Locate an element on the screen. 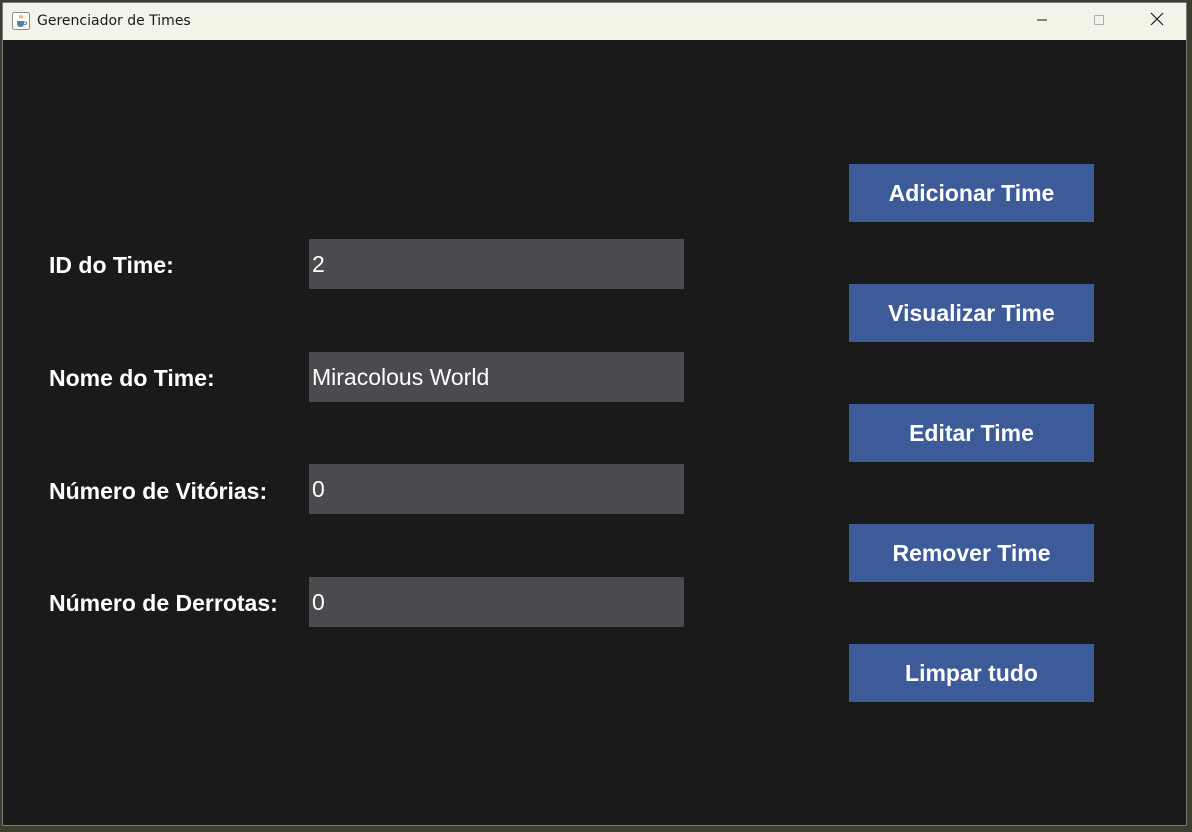  title-bar: Gerenciador de Times is located at coordinates (594, 21).